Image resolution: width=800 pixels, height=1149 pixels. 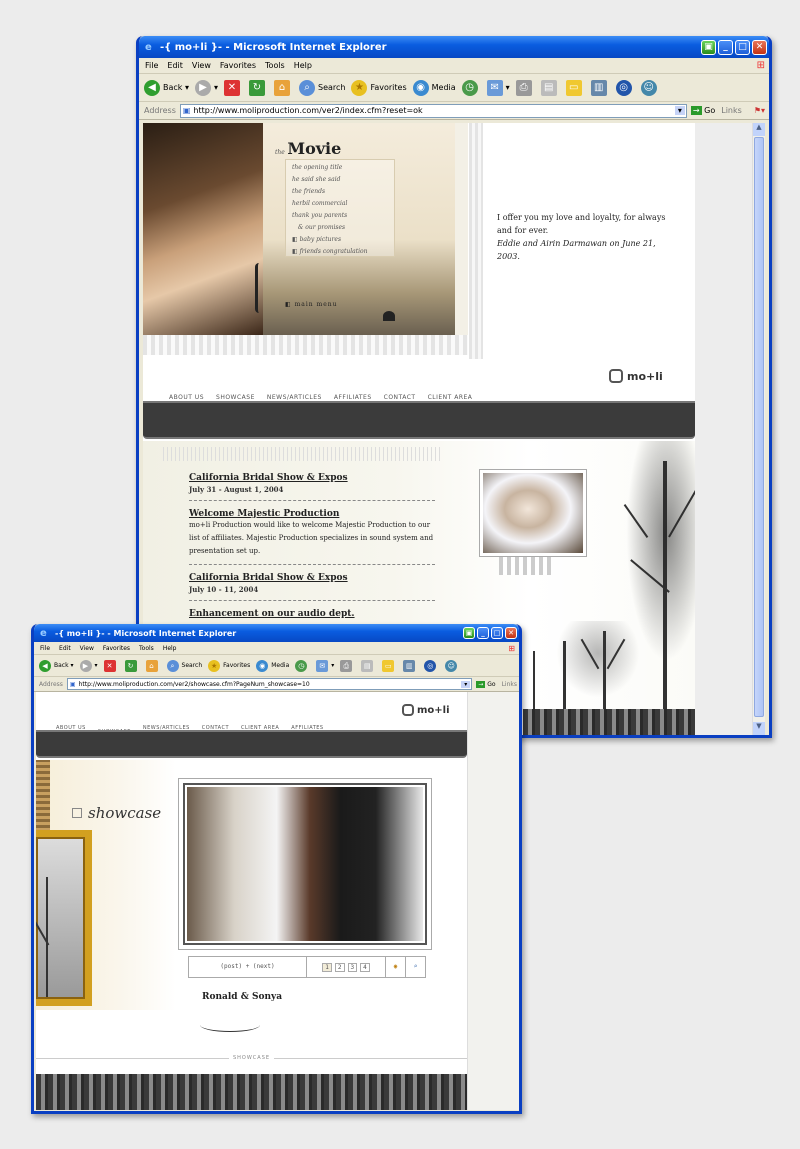 I want to click on footer-label: SHOWCASE, so click(x=251, y=1060).